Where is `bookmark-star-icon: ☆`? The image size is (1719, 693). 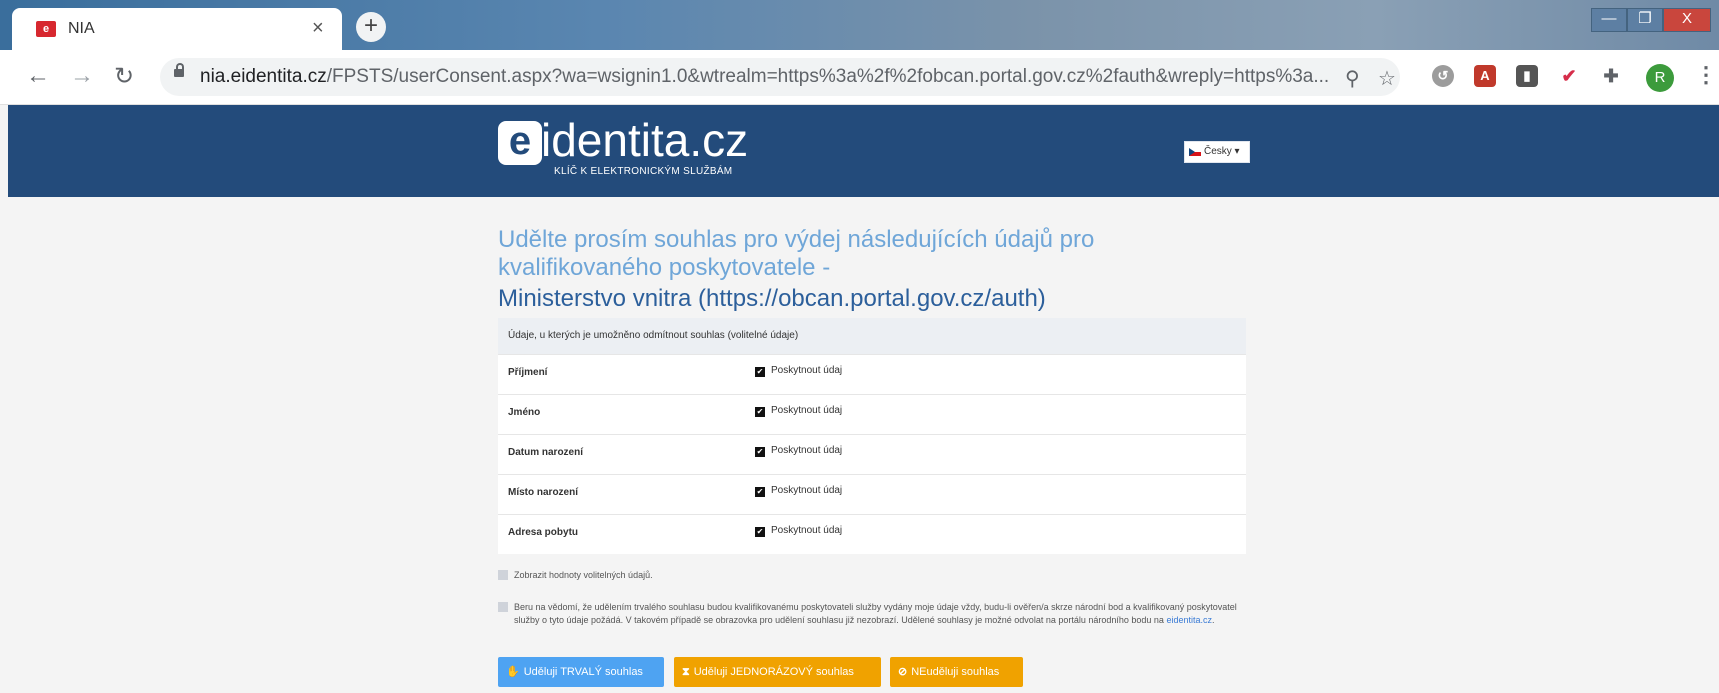 bookmark-star-icon: ☆ is located at coordinates (1387, 78).